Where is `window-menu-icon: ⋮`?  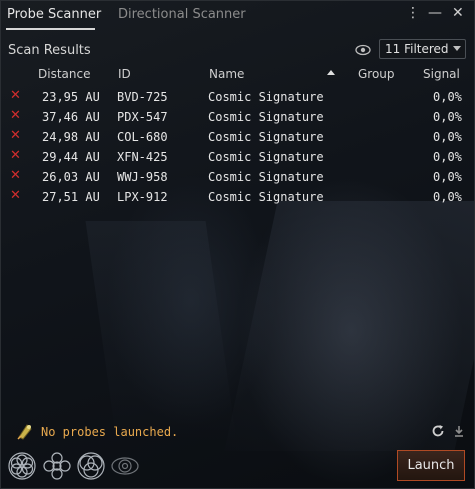 window-menu-icon: ⋮ is located at coordinates (413, 13).